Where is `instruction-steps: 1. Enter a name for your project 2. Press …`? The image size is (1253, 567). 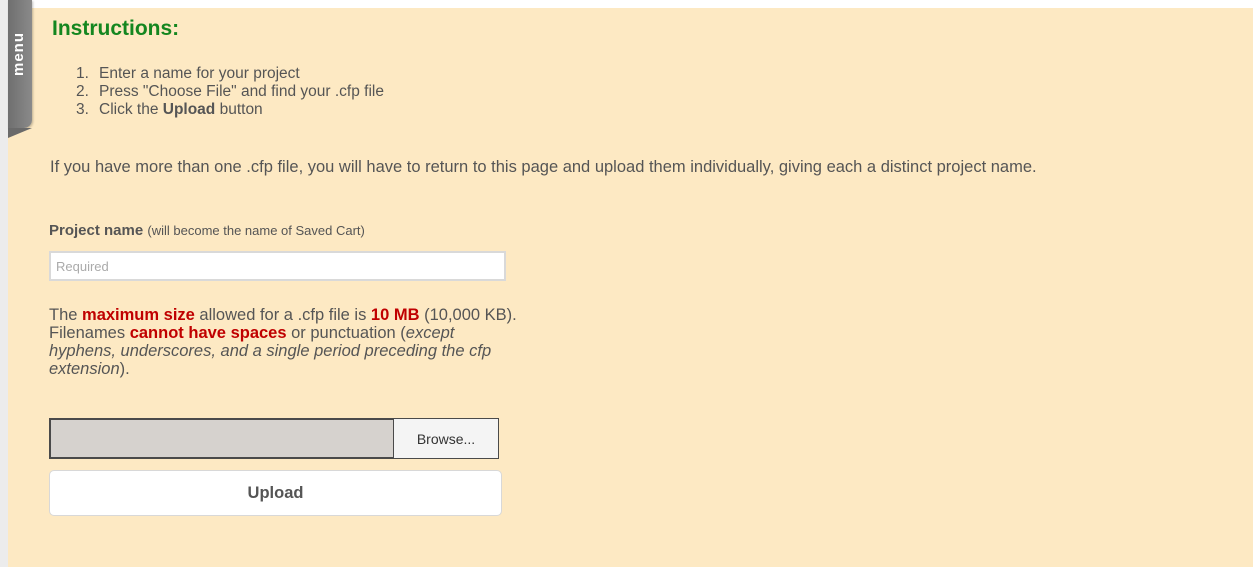 instruction-steps: 1. Enter a name for your project 2. Press … is located at coordinates (230, 92).